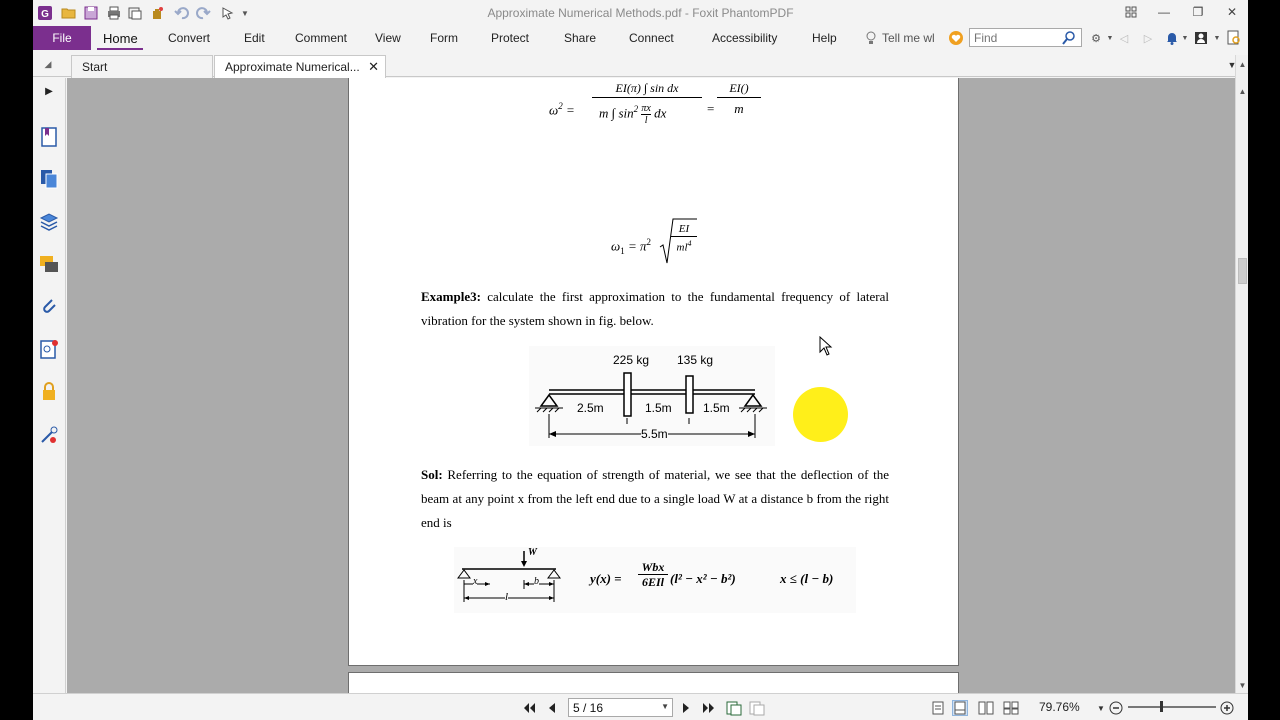  Describe the element at coordinates (938, 708) in the screenshot. I see `single-page-view-icon` at that location.